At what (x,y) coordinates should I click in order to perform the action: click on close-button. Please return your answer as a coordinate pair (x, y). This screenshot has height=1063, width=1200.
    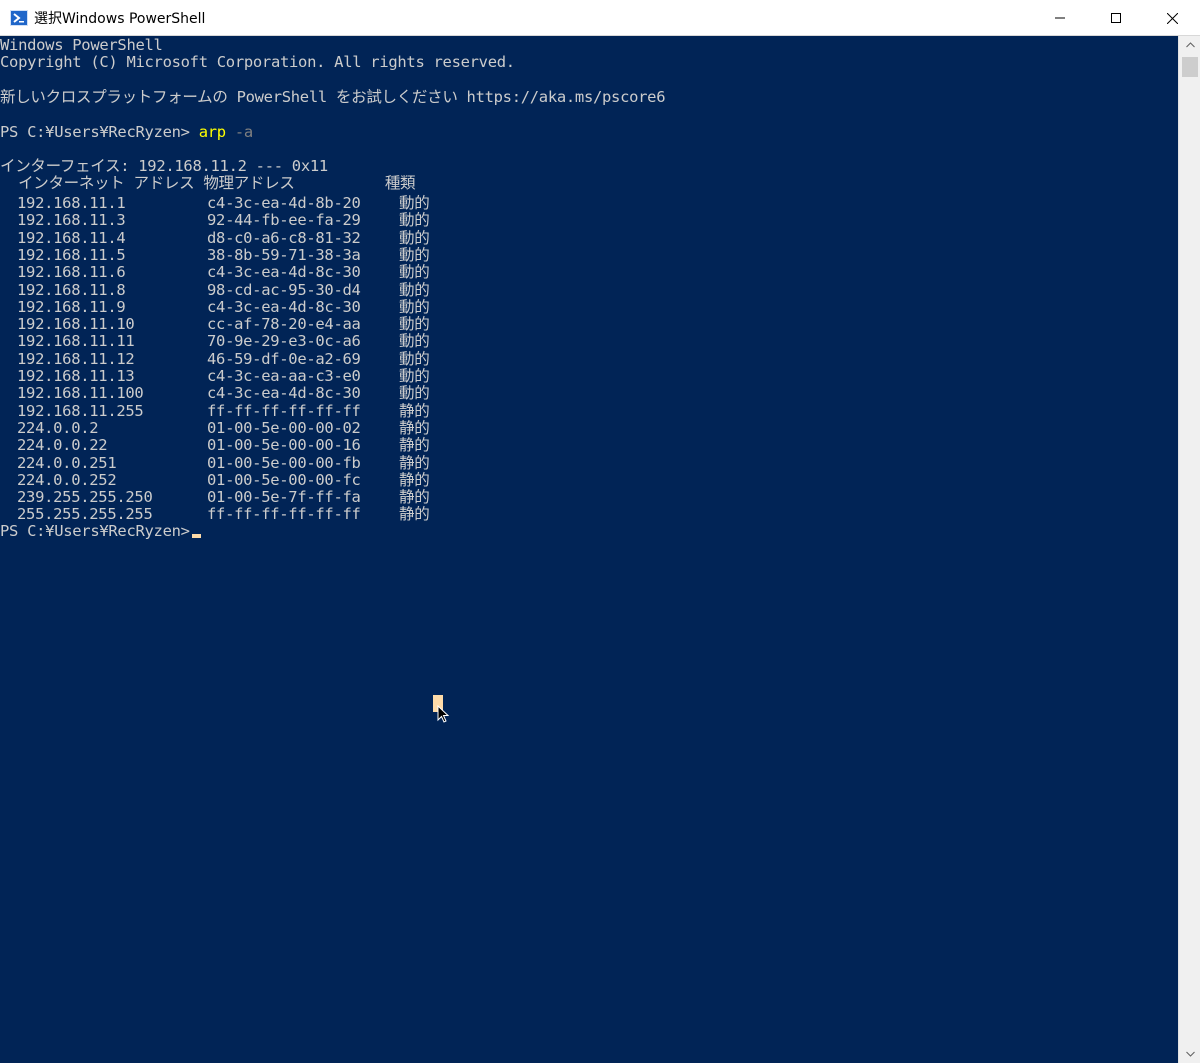
    Looking at the image, I should click on (1172, 18).